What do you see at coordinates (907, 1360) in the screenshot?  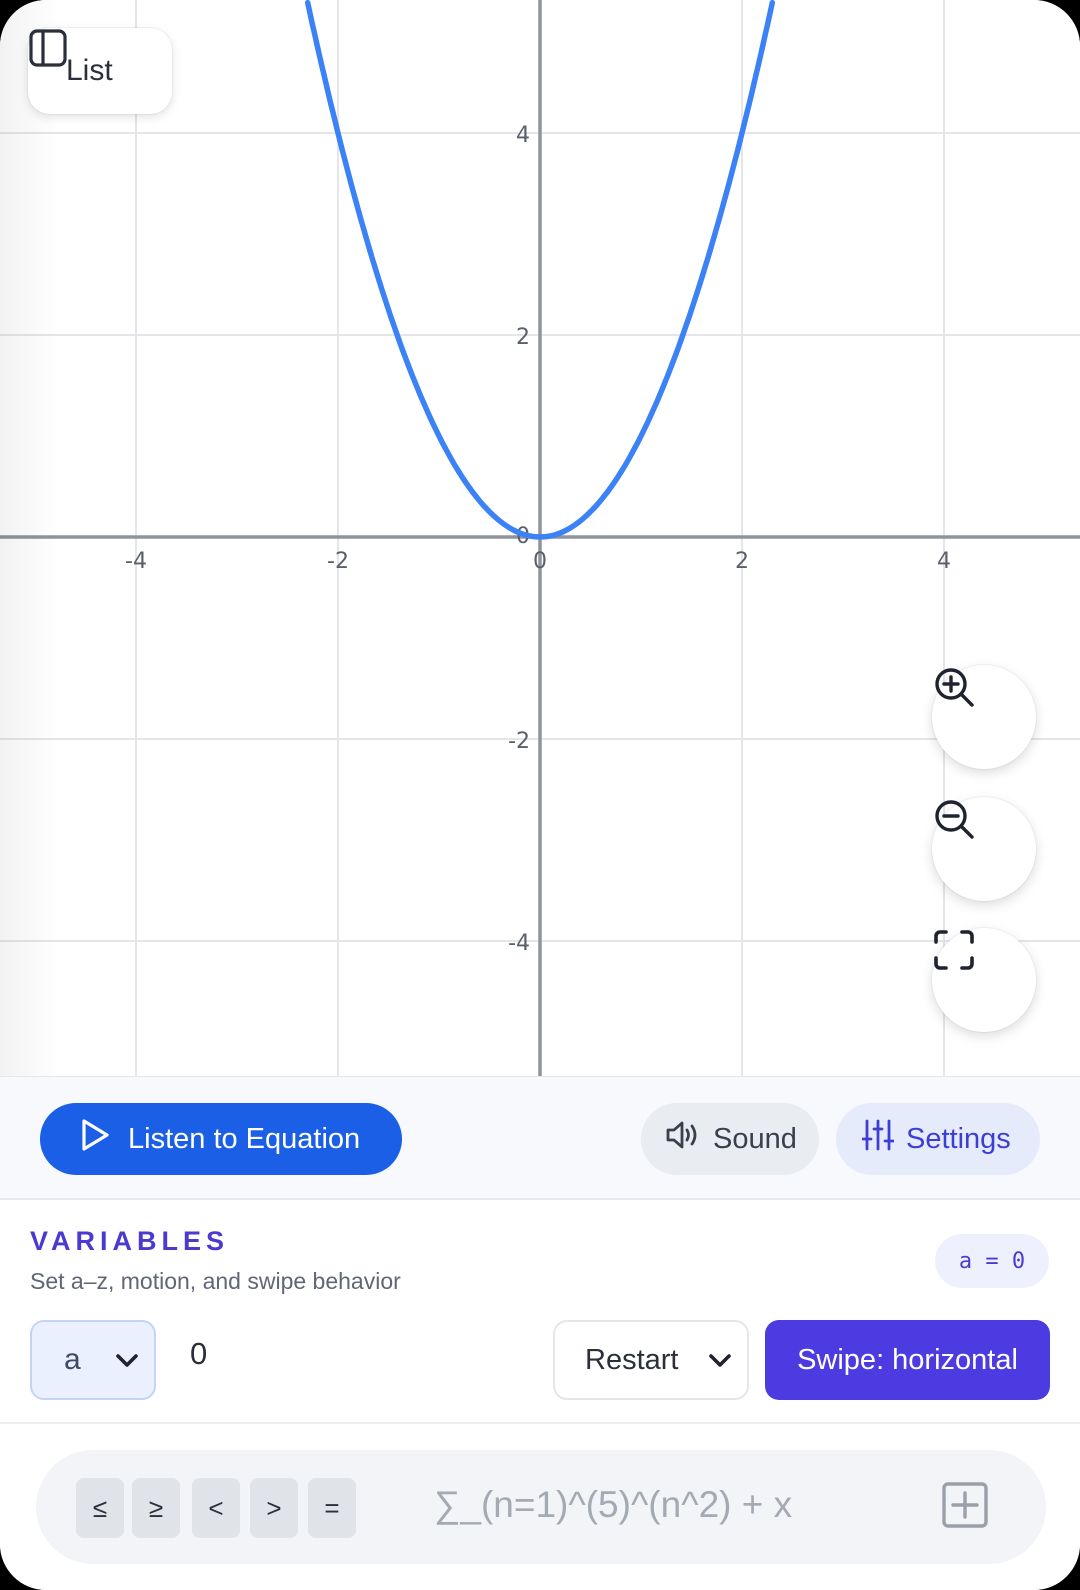 I see `swipe-direction-button: Swipe: horizontal` at bounding box center [907, 1360].